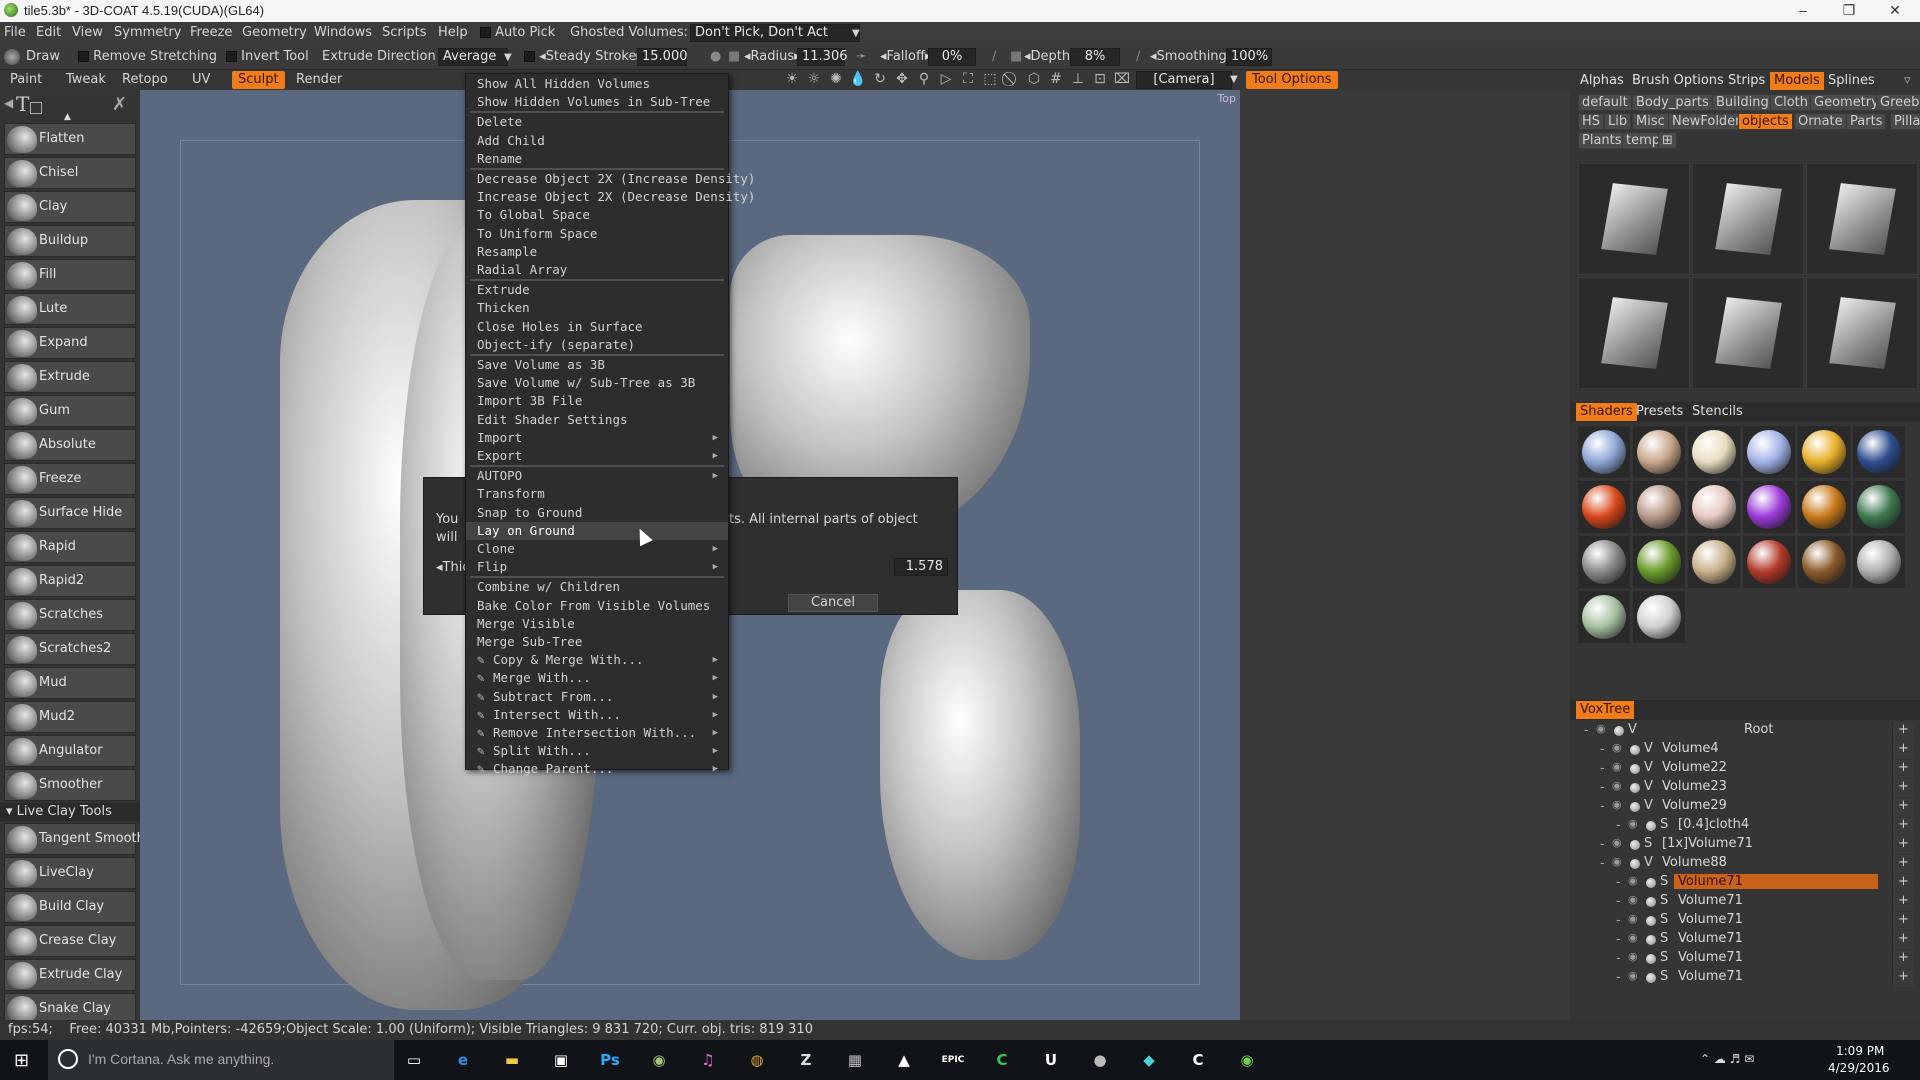 The image size is (1920, 1080). What do you see at coordinates (1745, 731) in the screenshot?
I see `voxtree-item: - ◉ V Root +` at bounding box center [1745, 731].